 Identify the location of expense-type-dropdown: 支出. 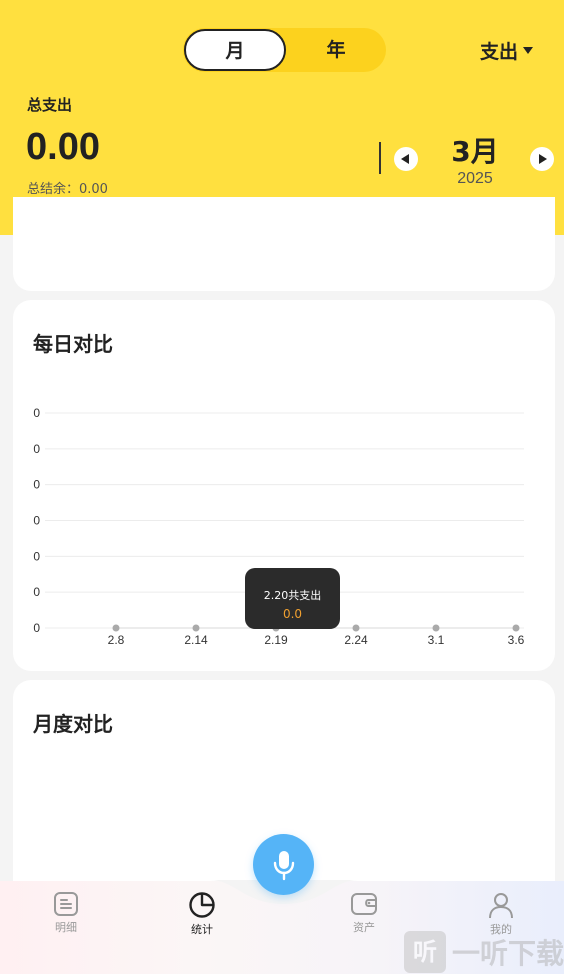
(507, 50).